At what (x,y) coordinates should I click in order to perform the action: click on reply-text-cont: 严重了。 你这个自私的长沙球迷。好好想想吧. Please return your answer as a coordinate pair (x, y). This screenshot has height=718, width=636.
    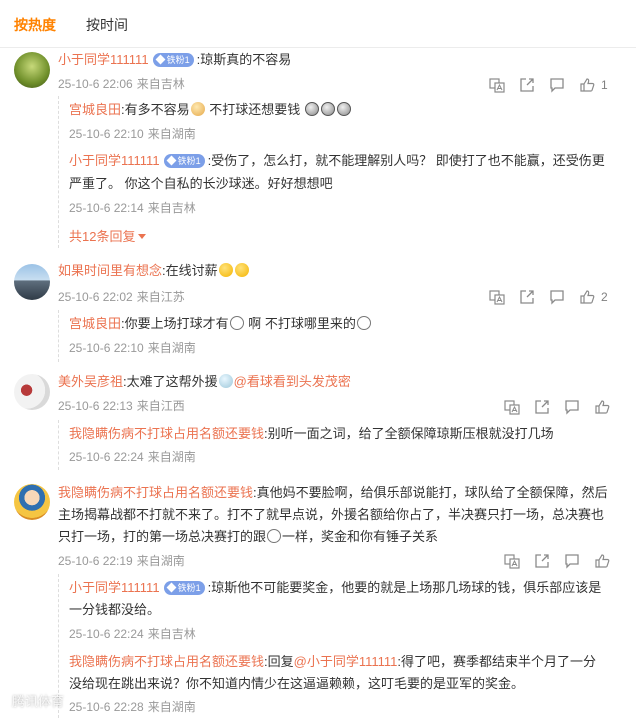
    Looking at the image, I should click on (201, 183).